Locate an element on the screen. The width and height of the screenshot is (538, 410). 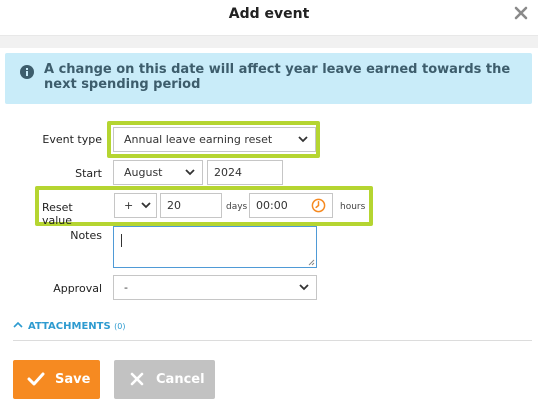
approval-value: - is located at coordinates (126, 287).